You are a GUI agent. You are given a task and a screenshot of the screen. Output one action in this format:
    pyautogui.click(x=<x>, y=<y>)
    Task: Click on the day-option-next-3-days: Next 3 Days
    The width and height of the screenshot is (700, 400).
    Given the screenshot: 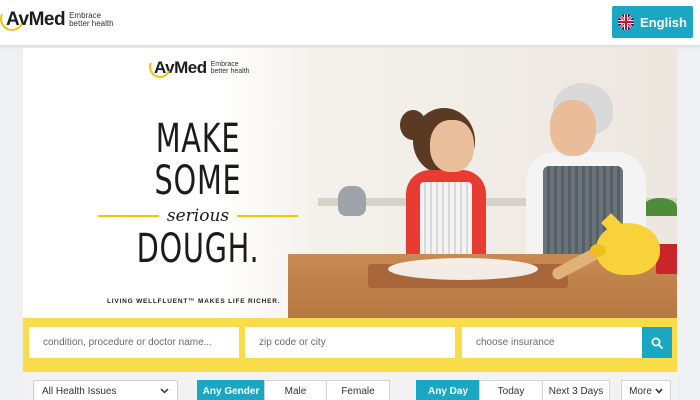 What is the action you would take?
    pyautogui.click(x=576, y=390)
    